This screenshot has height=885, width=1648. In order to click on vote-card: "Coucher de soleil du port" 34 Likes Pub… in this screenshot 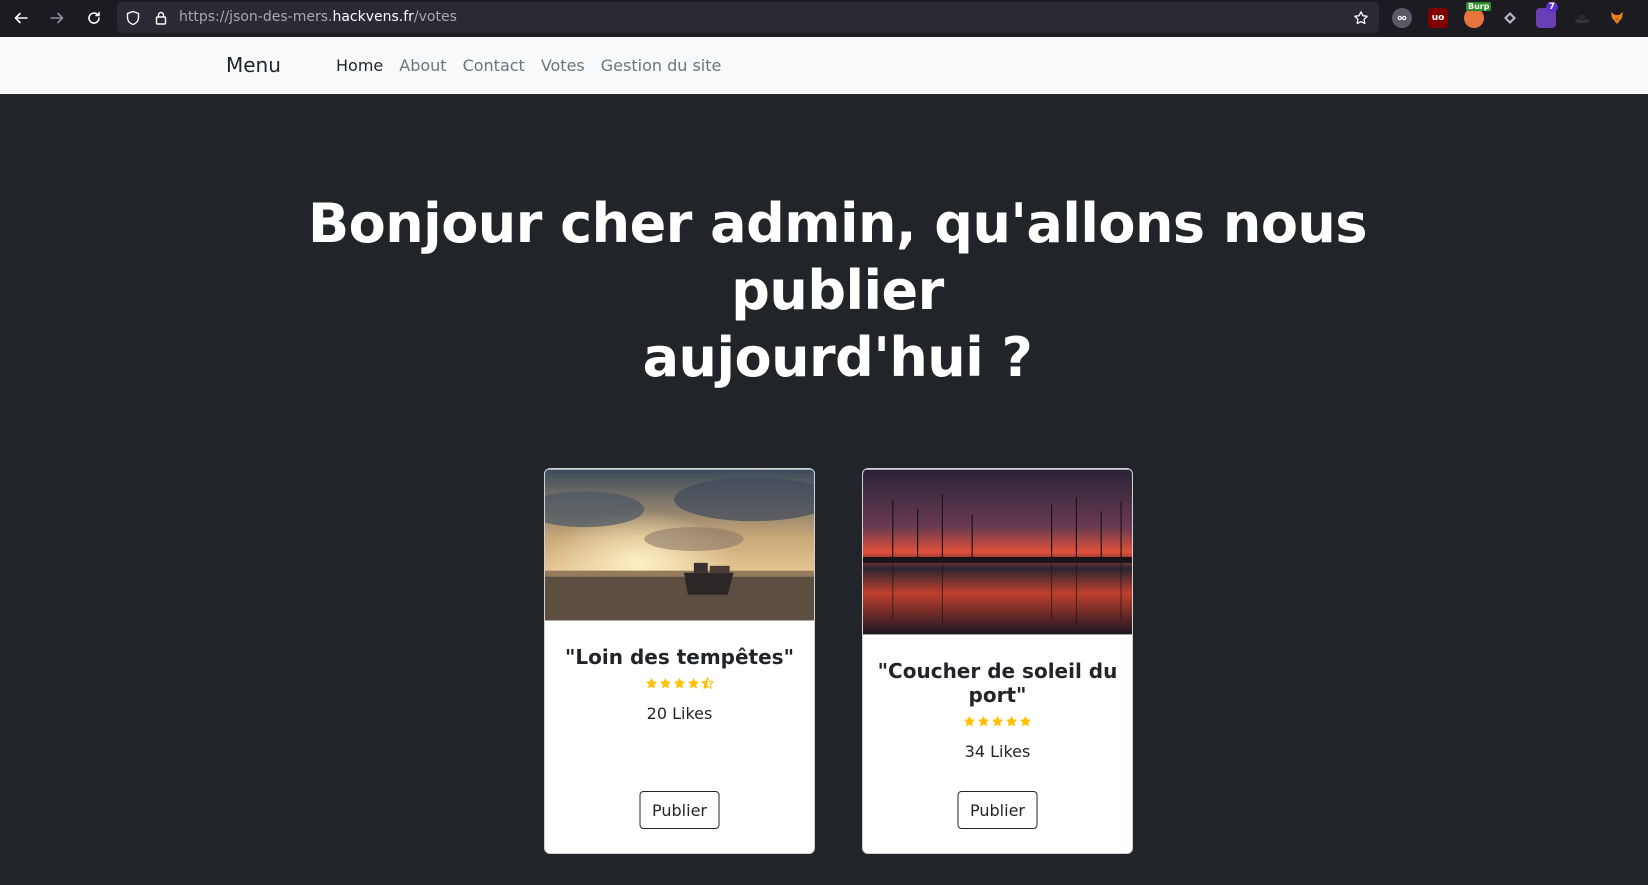, I will do `click(997, 661)`.